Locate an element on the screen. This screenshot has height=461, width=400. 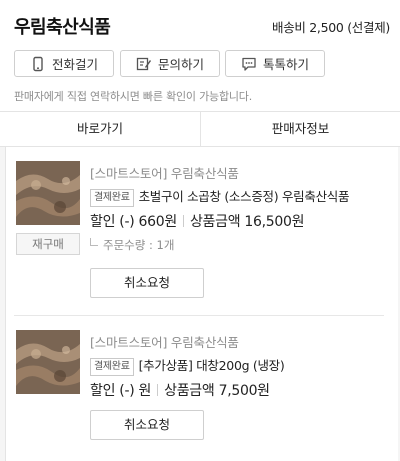
product-name: 초벌구이 소곱창 (소스증정) 우림축산식품 is located at coordinates (244, 196).